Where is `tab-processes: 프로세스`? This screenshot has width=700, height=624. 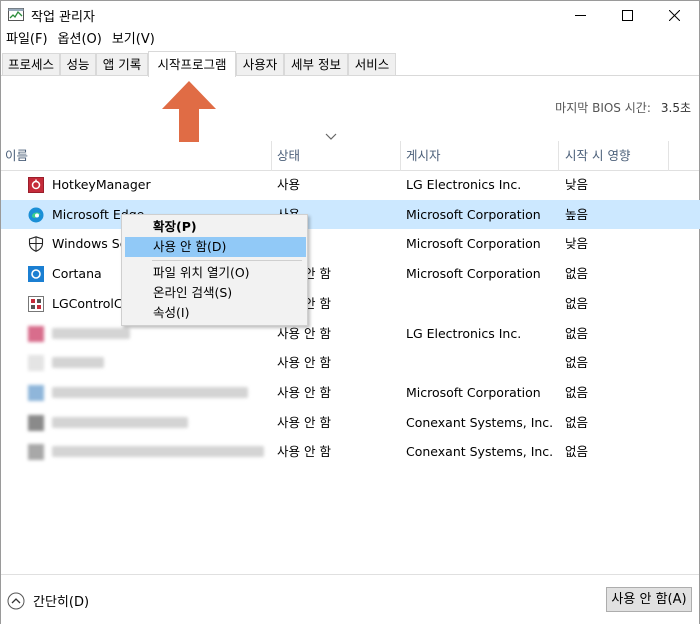
tab-processes: 프로세스 is located at coordinates (31, 64).